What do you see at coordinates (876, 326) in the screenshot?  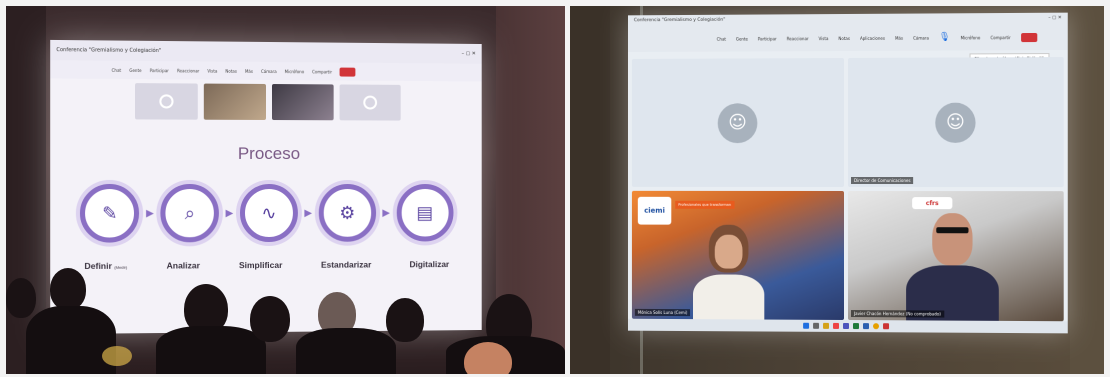 I see `chrome-icon` at bounding box center [876, 326].